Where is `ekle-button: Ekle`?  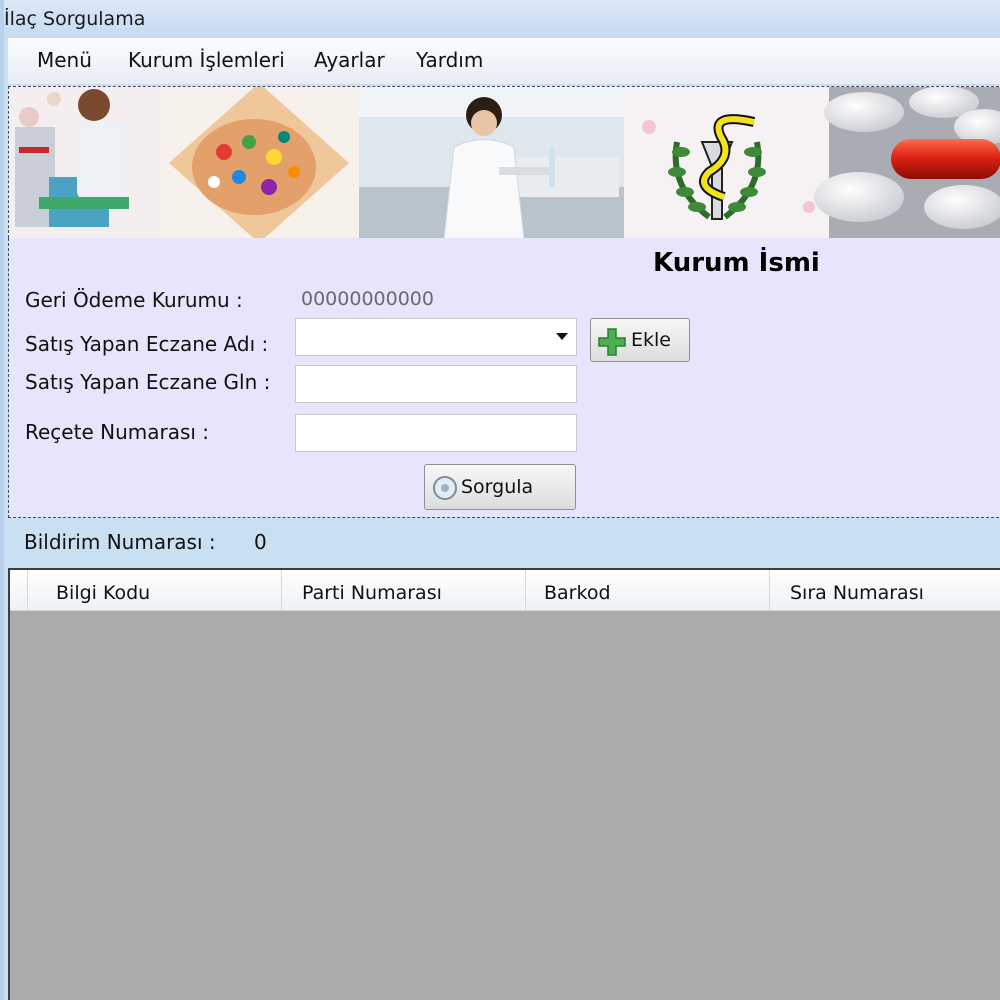 ekle-button: Ekle is located at coordinates (640, 340).